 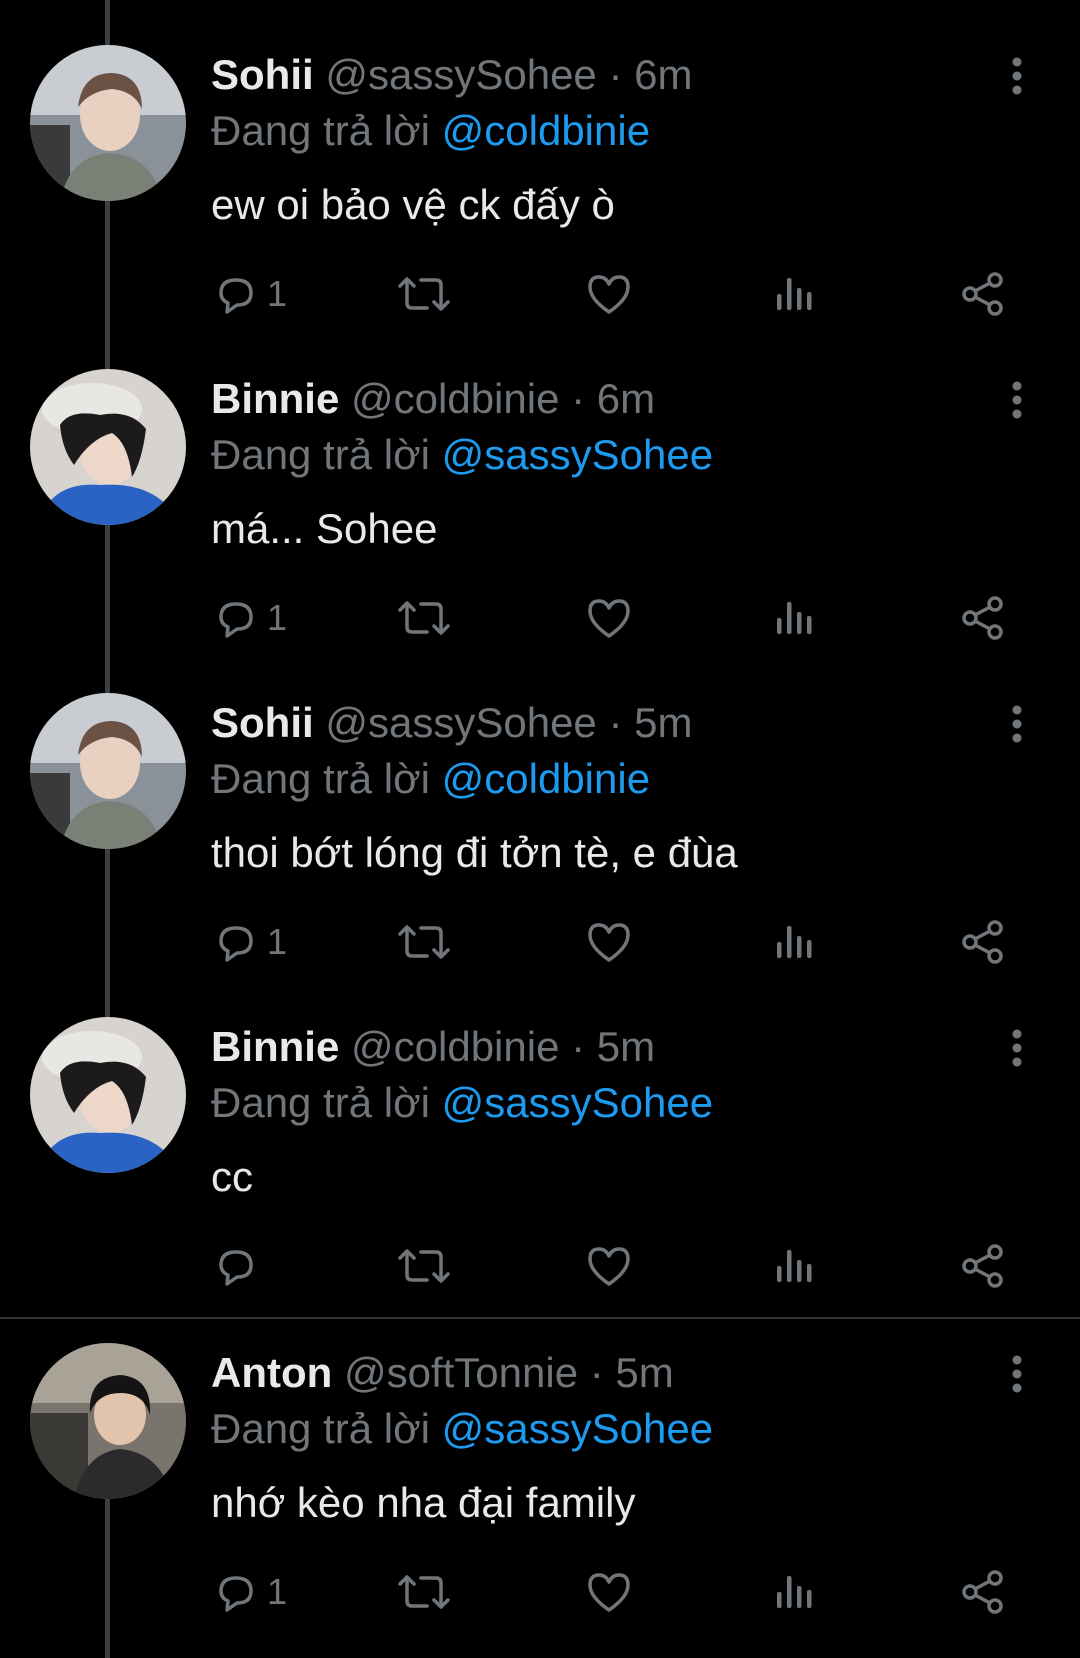 I want to click on tweet-header: Sohii @sassySohee · 6m, so click(x=451, y=75).